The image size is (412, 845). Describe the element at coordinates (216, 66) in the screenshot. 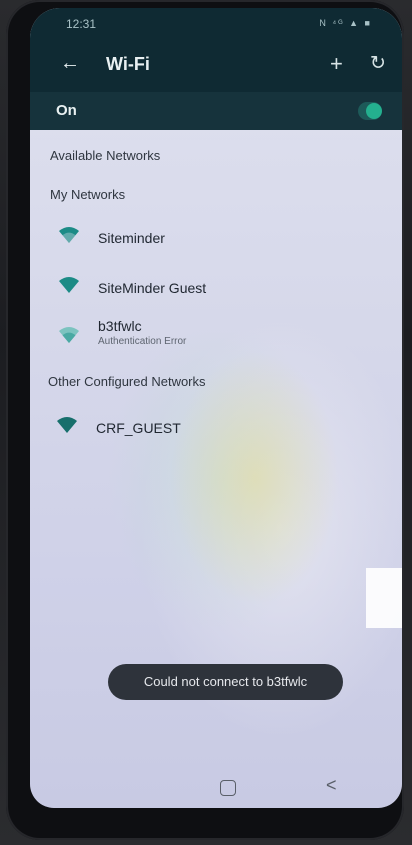

I see `app-bar: ← Wi-Fi + ↻` at that location.